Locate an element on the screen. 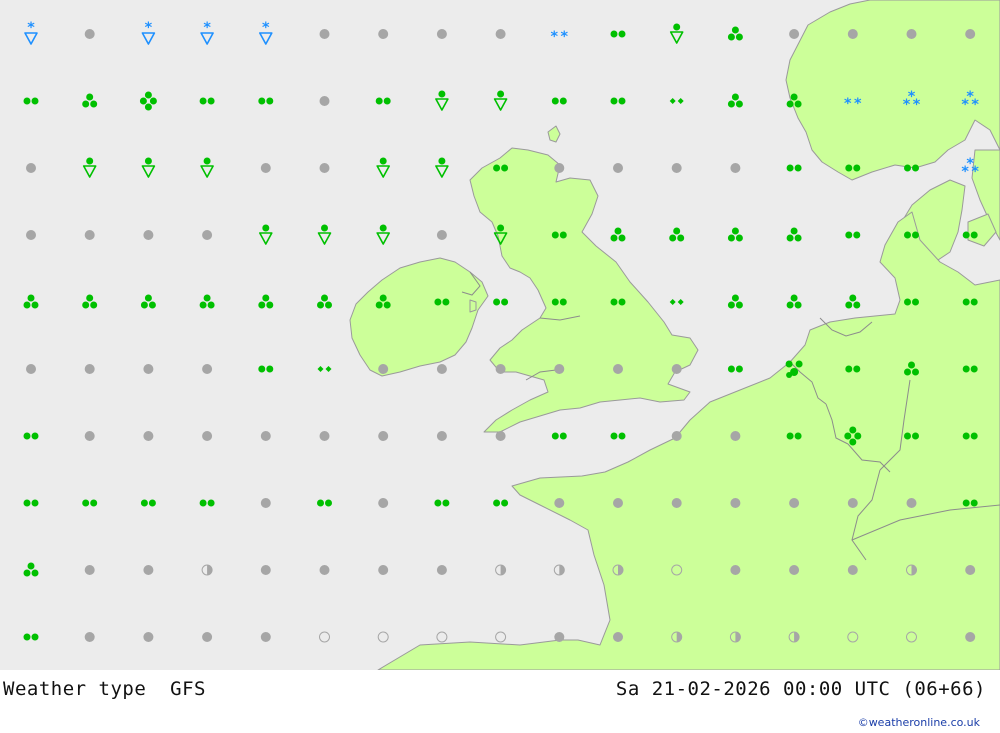 The width and height of the screenshot is (1000, 733). map-title: Weather type GFS is located at coordinates (104, 689).